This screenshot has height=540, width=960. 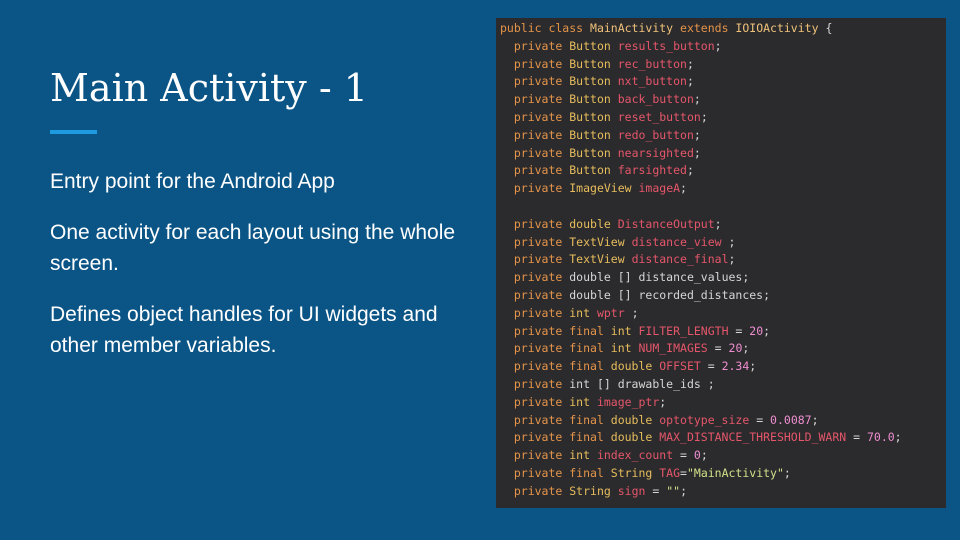 What do you see at coordinates (701, 225) in the screenshot?
I see `code-line: private double DistanceOutput;` at bounding box center [701, 225].